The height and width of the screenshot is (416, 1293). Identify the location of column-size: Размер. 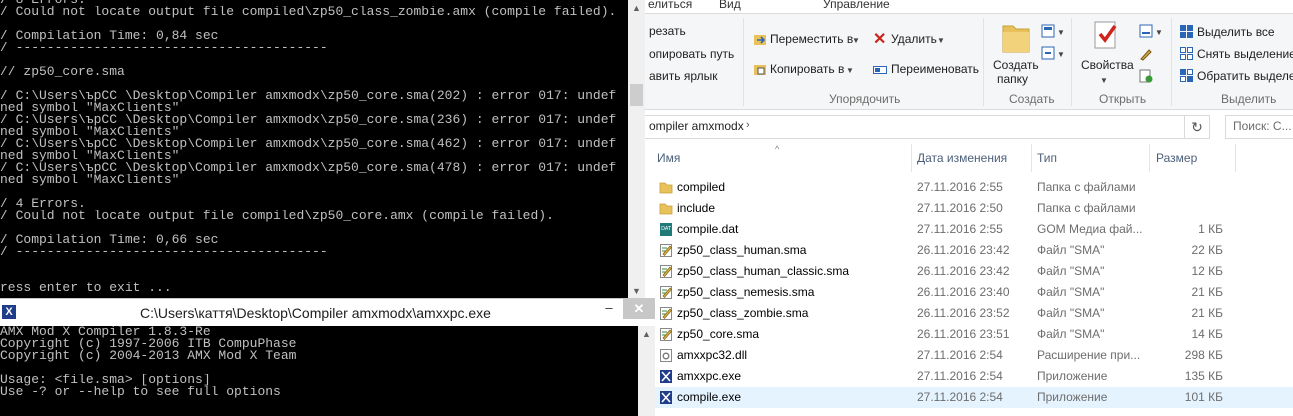
(1176, 158).